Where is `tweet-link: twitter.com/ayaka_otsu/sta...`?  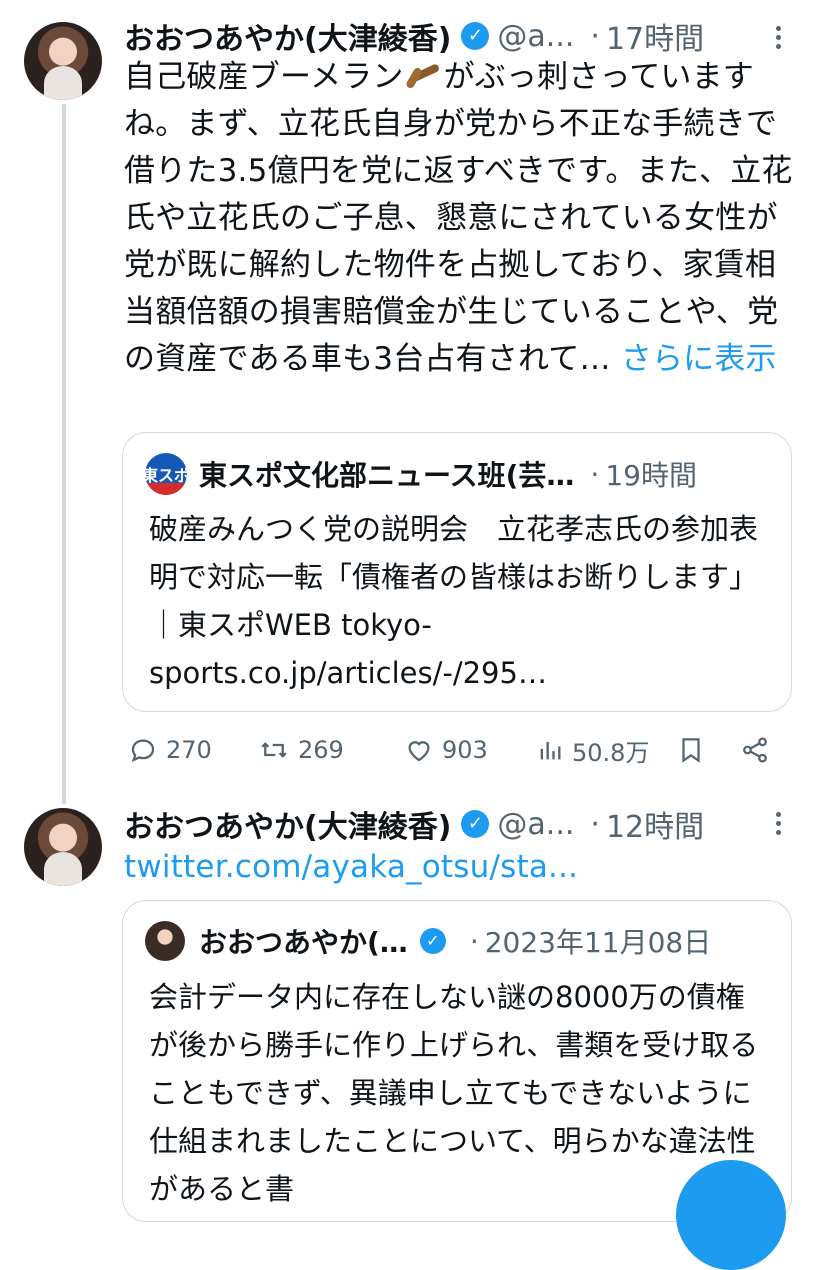
tweet-link: twitter.com/ayaka_otsu/sta... is located at coordinates (351, 867).